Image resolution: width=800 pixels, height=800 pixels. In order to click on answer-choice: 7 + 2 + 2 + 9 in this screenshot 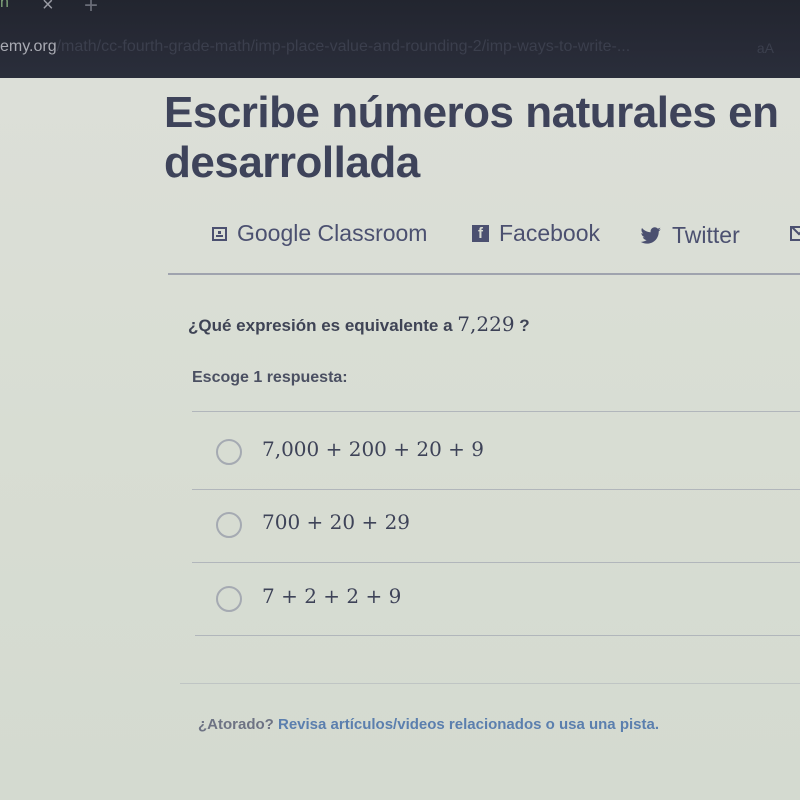, I will do `click(496, 598)`.